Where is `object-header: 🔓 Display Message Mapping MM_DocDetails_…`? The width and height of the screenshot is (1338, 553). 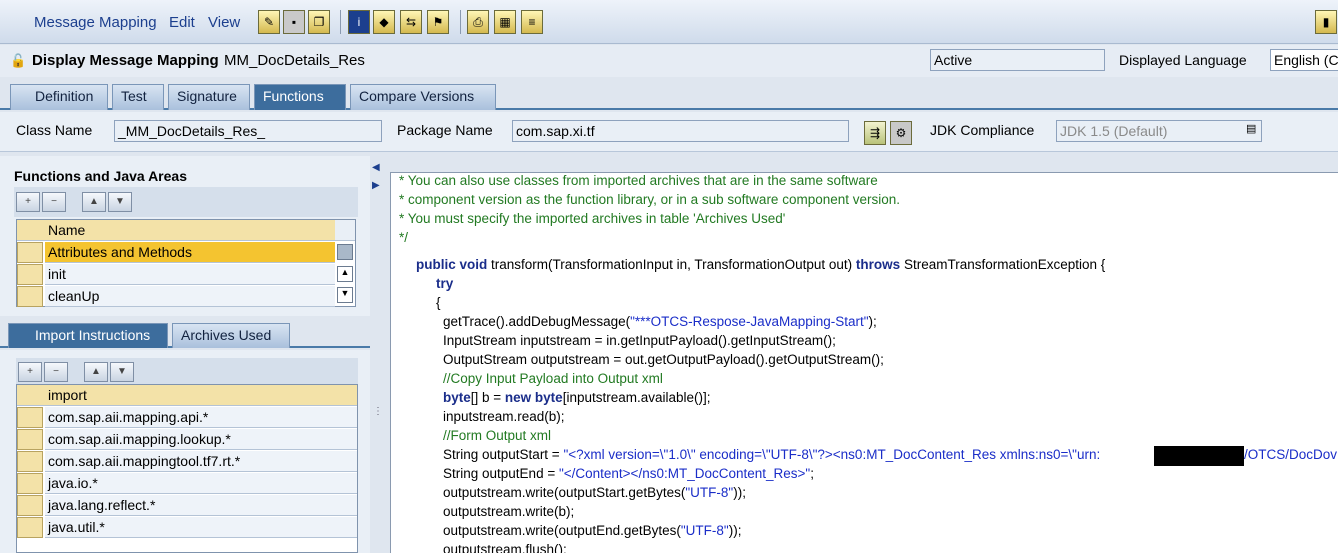
object-header: 🔓 Display Message Mapping MM_DocDetails_… is located at coordinates (669, 61).